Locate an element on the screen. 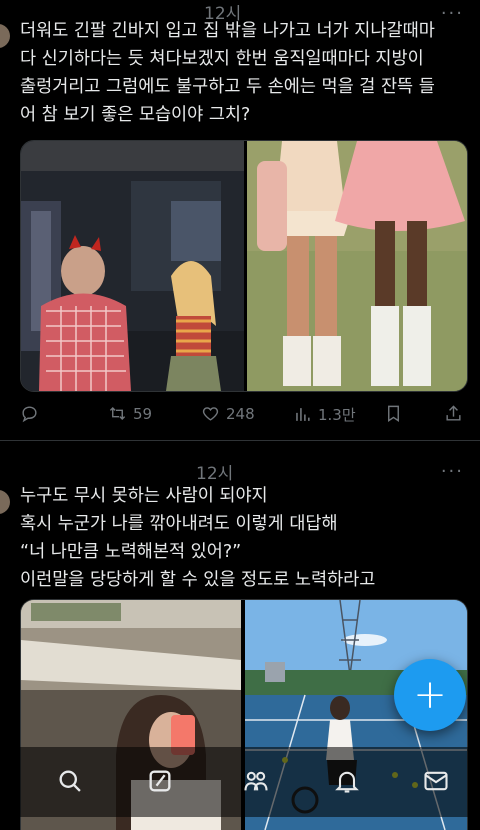  reply-button is located at coordinates (29, 413).